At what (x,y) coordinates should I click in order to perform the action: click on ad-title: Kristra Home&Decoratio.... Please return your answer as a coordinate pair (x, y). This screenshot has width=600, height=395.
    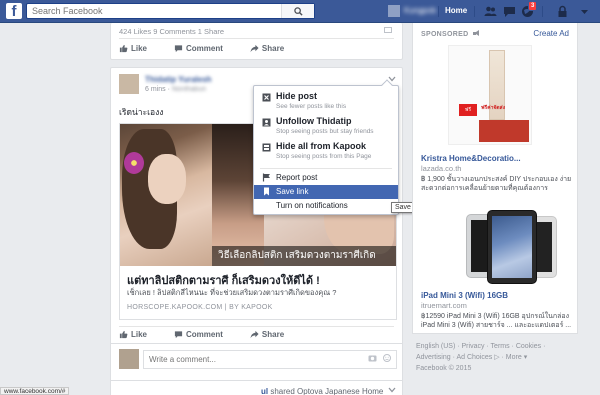
    Looking at the image, I should click on (471, 158).